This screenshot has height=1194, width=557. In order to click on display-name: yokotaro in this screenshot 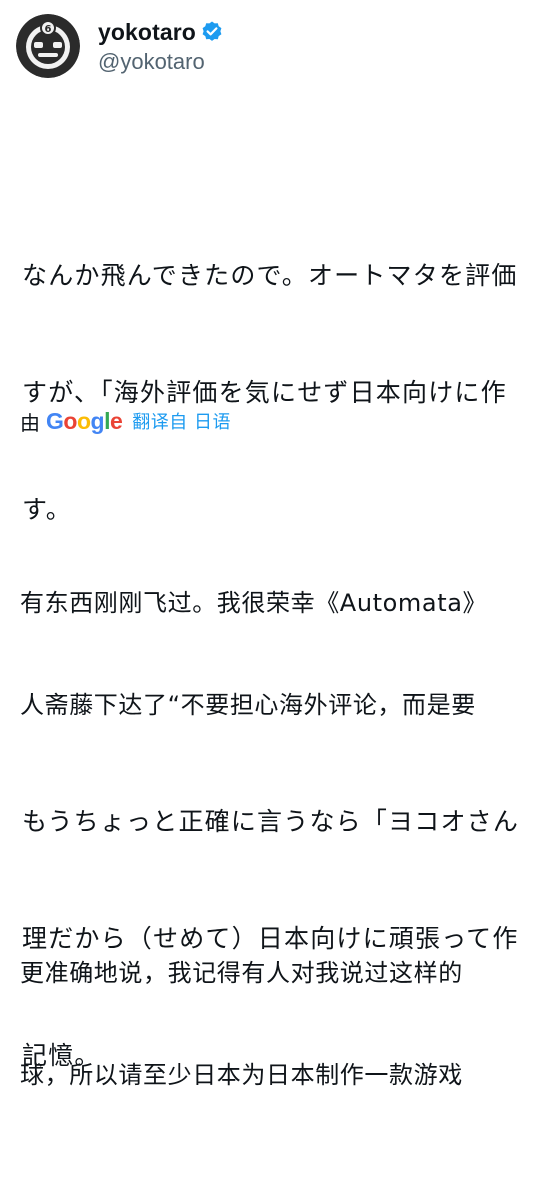, I will do `click(147, 32)`.